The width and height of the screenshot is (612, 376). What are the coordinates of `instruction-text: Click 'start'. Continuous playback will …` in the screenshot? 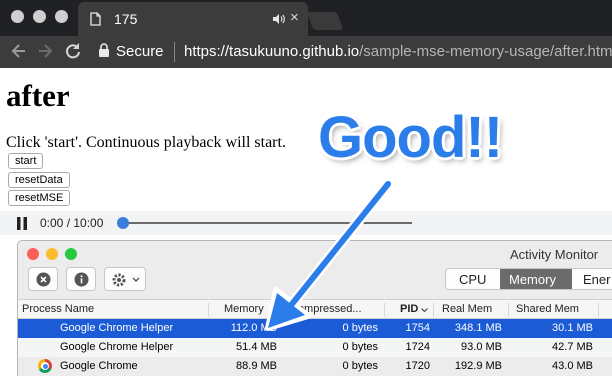 It's located at (146, 142).